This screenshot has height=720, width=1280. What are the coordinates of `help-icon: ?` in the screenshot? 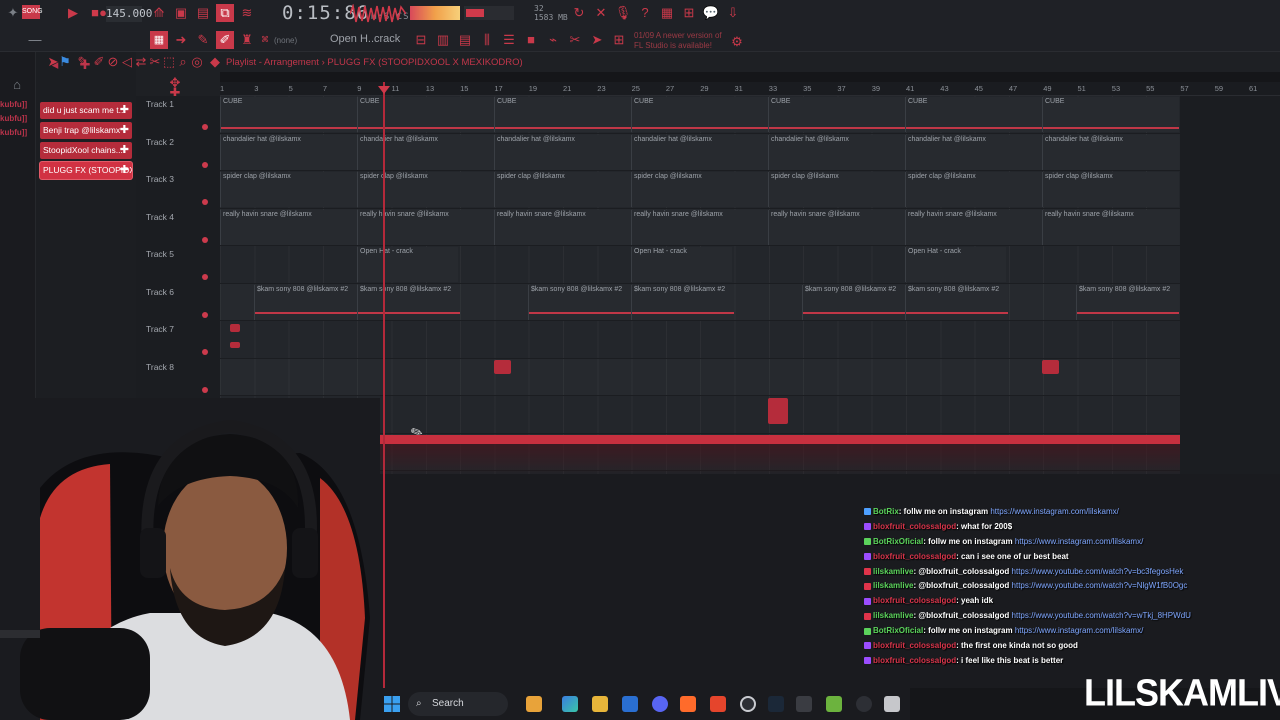 It's located at (645, 13).